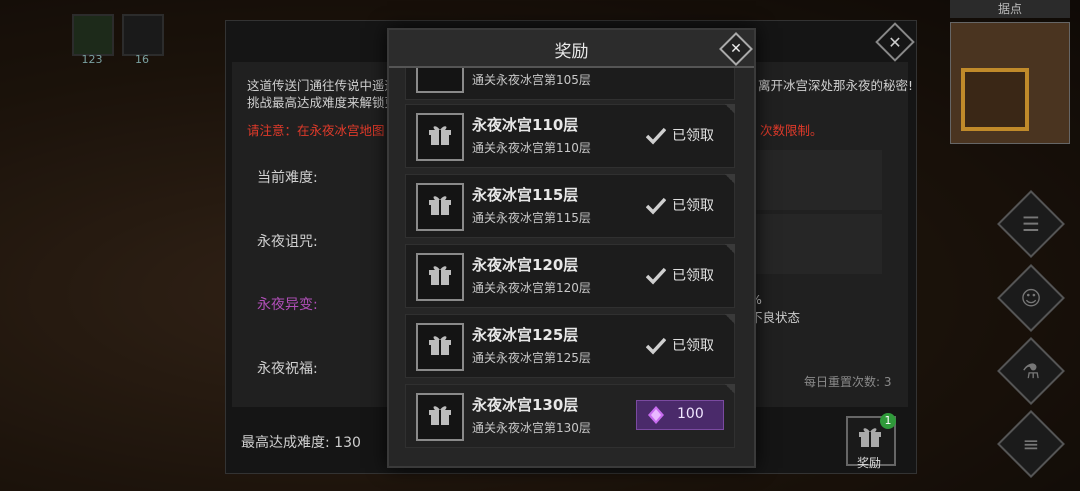 This screenshot has height=491, width=1080. What do you see at coordinates (531, 358) in the screenshot?
I see `reward-item-subtitle: 通关永夜冰宫第125层` at bounding box center [531, 358].